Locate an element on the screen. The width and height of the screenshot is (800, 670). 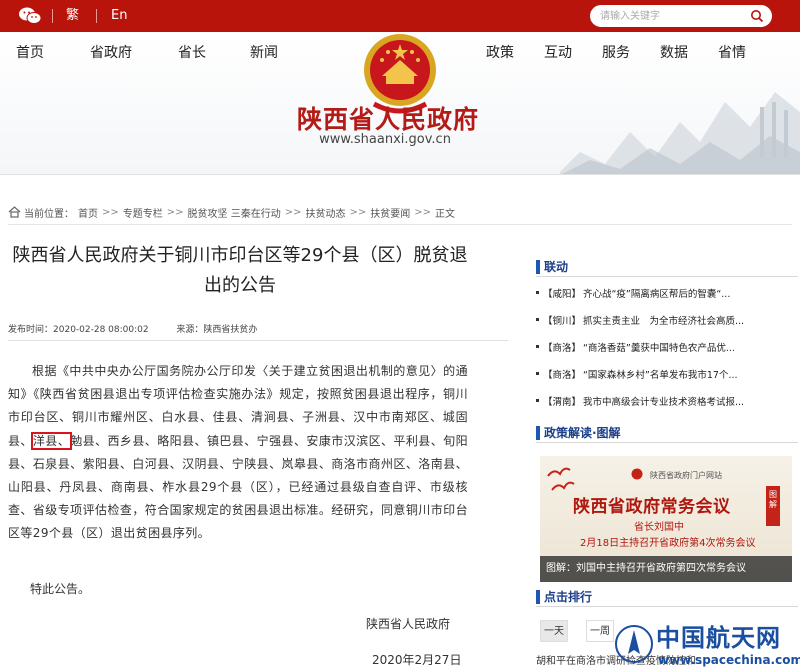
policy-header: 政策解读·图解 is located at coordinates (578, 432).